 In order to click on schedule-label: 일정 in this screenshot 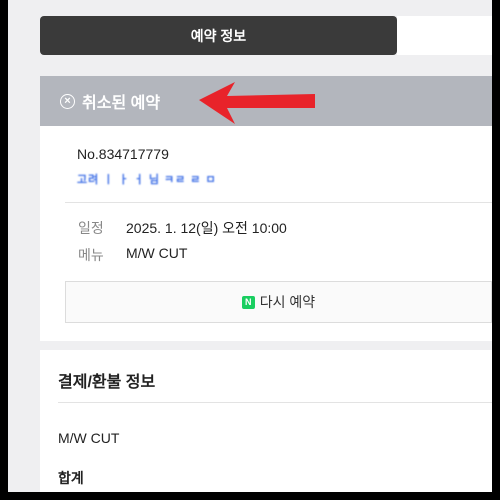, I will do `click(91, 228)`.